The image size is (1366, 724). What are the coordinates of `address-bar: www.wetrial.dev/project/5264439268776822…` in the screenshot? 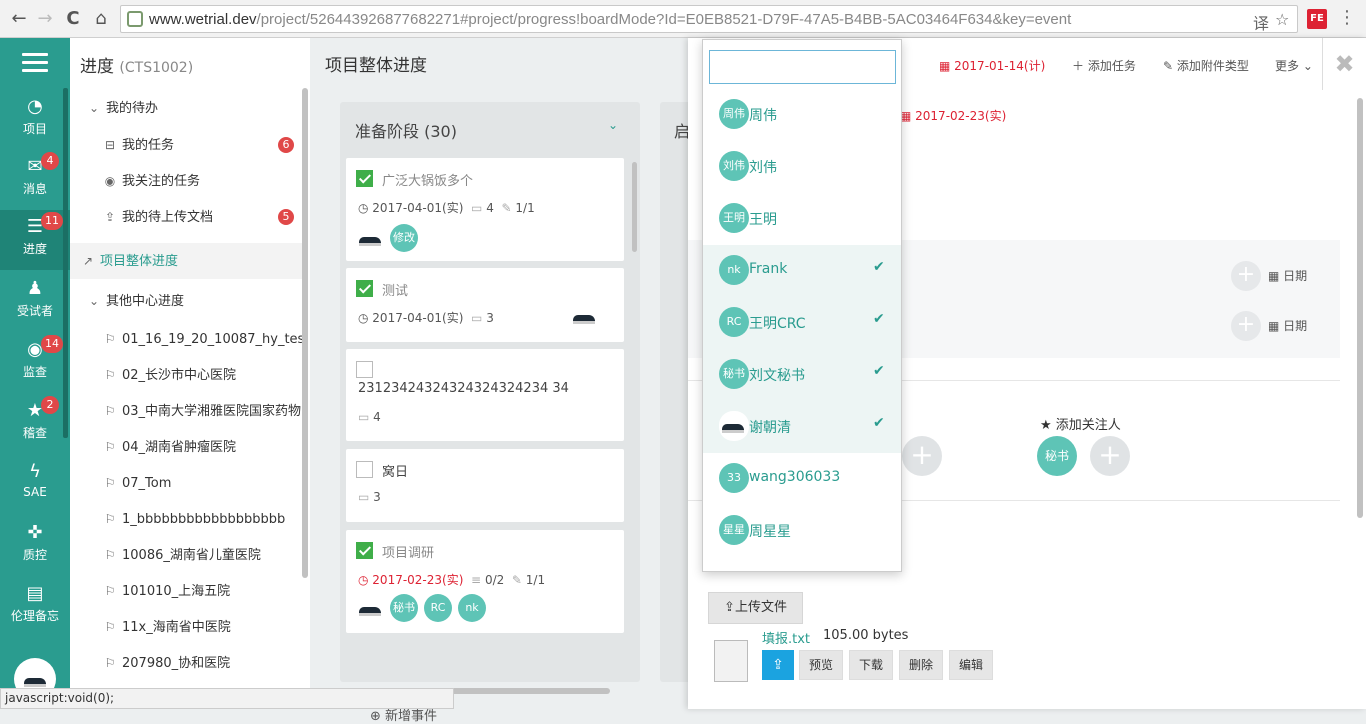 It's located at (709, 19).